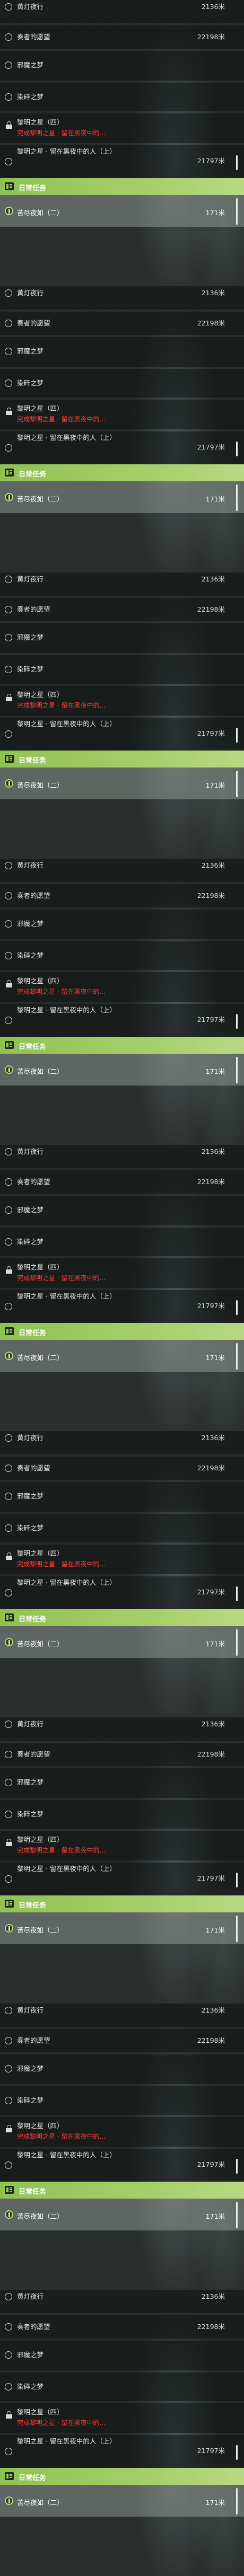  Describe the element at coordinates (31, 1151) in the screenshot. I see `quest-title: 黄灯夜行` at that location.